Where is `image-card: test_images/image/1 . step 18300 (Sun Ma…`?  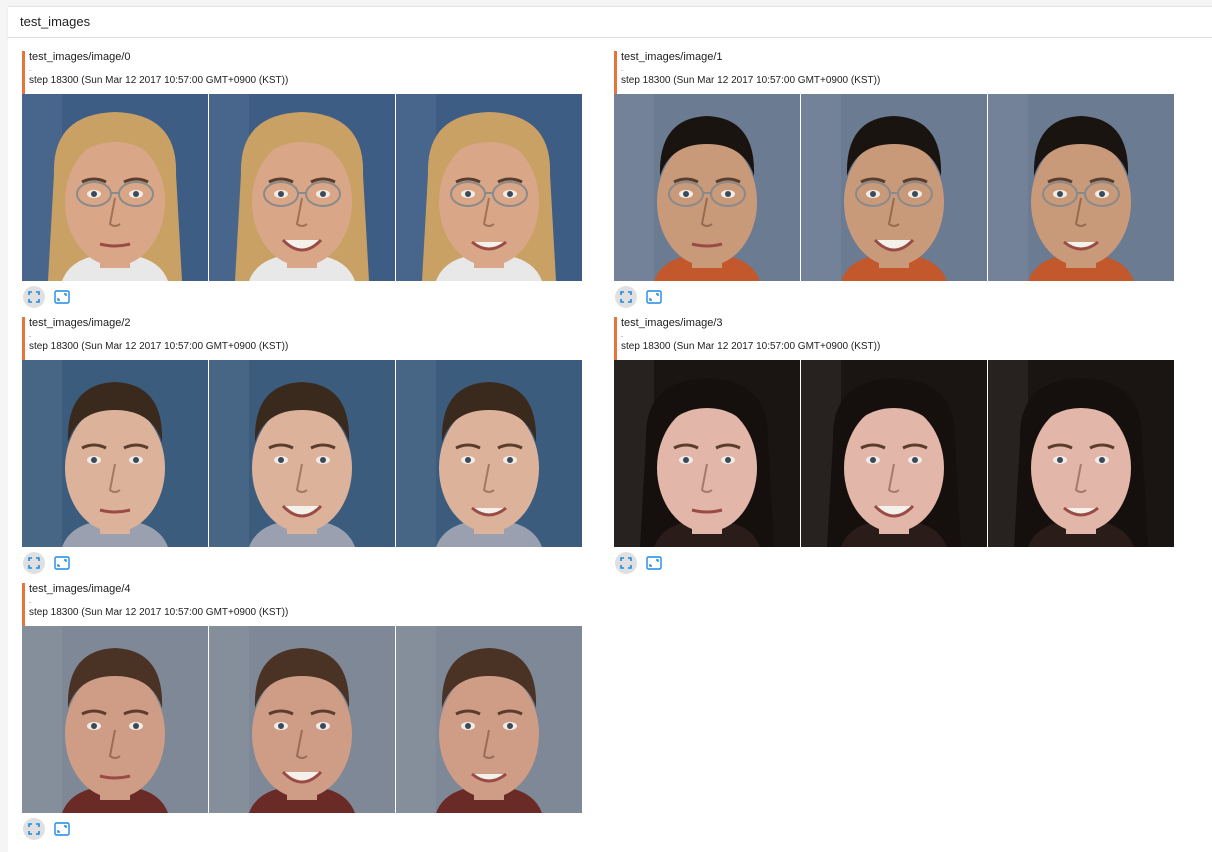
image-card: test_images/image/1 . step 18300 (Sun Ma… is located at coordinates (895, 173).